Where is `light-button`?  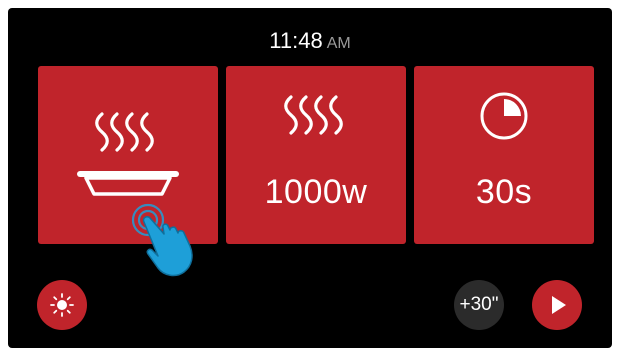
light-button is located at coordinates (62, 305).